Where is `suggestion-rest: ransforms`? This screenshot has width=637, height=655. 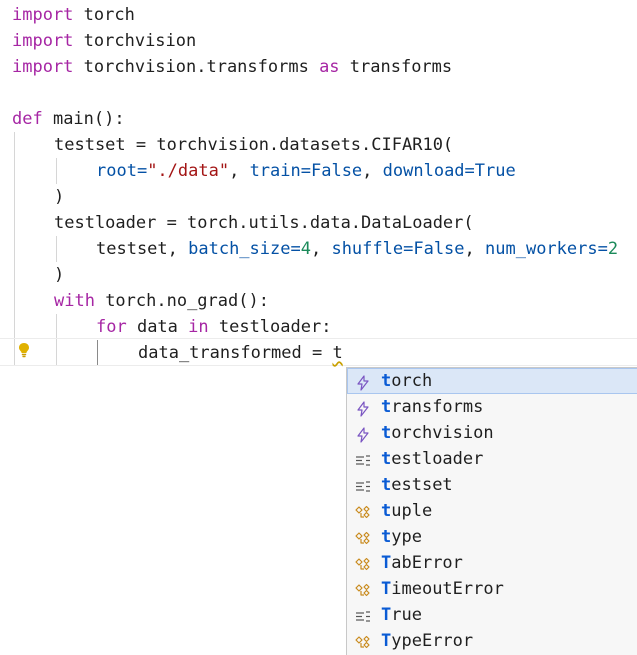 suggestion-rest: ransforms is located at coordinates (437, 407).